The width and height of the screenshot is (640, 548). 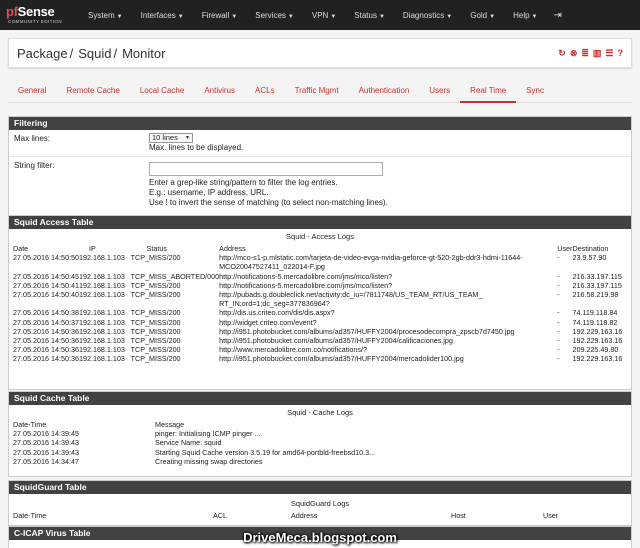 I want to click on tab-traffic-mgmt: Traffic Mgmt, so click(x=317, y=90).